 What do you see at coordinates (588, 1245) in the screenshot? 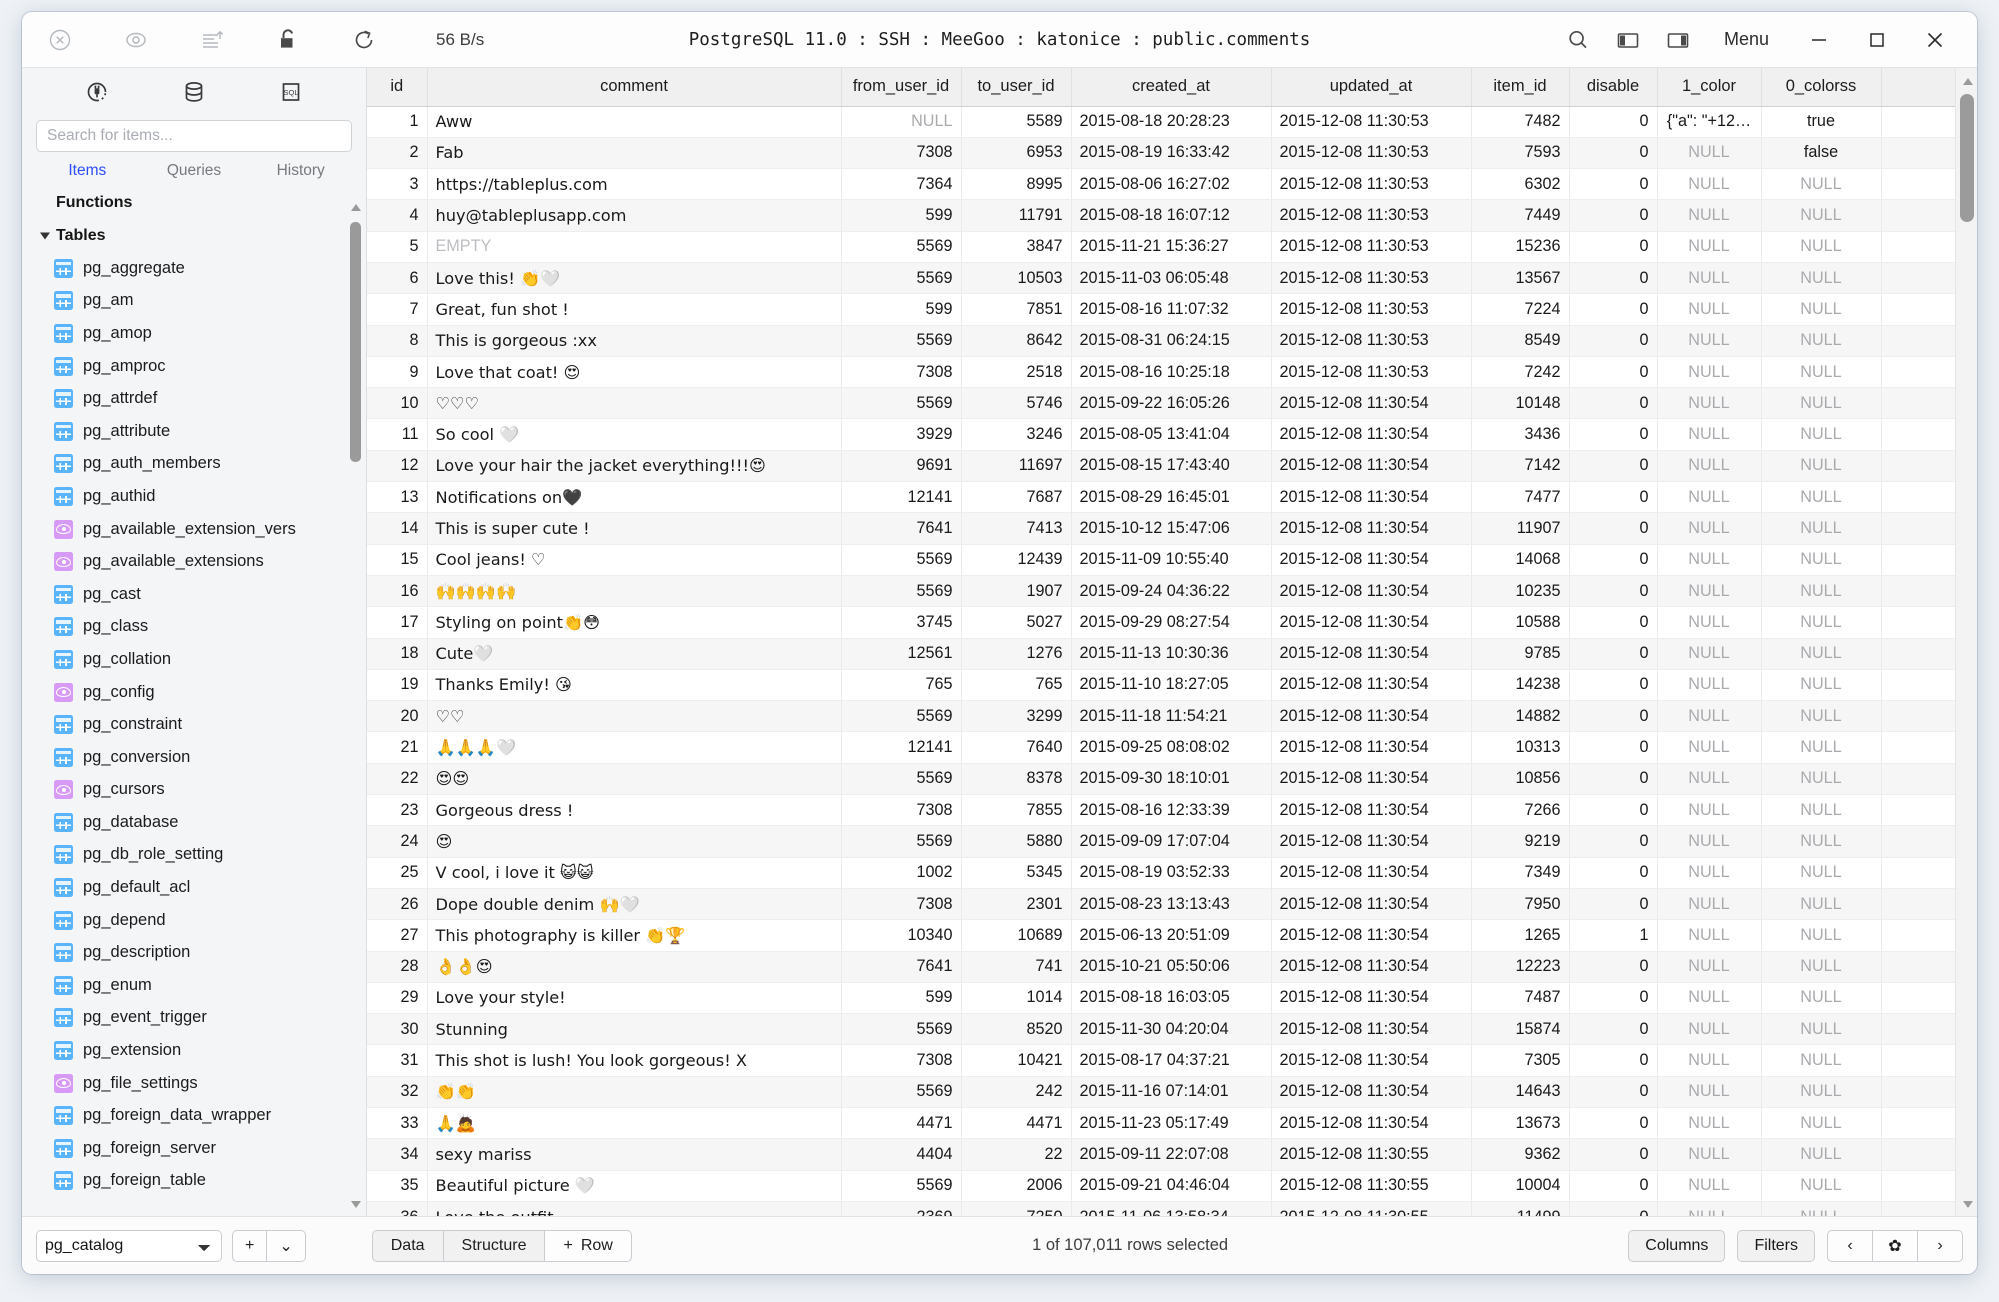
I see `add-row-button: + Row` at bounding box center [588, 1245].